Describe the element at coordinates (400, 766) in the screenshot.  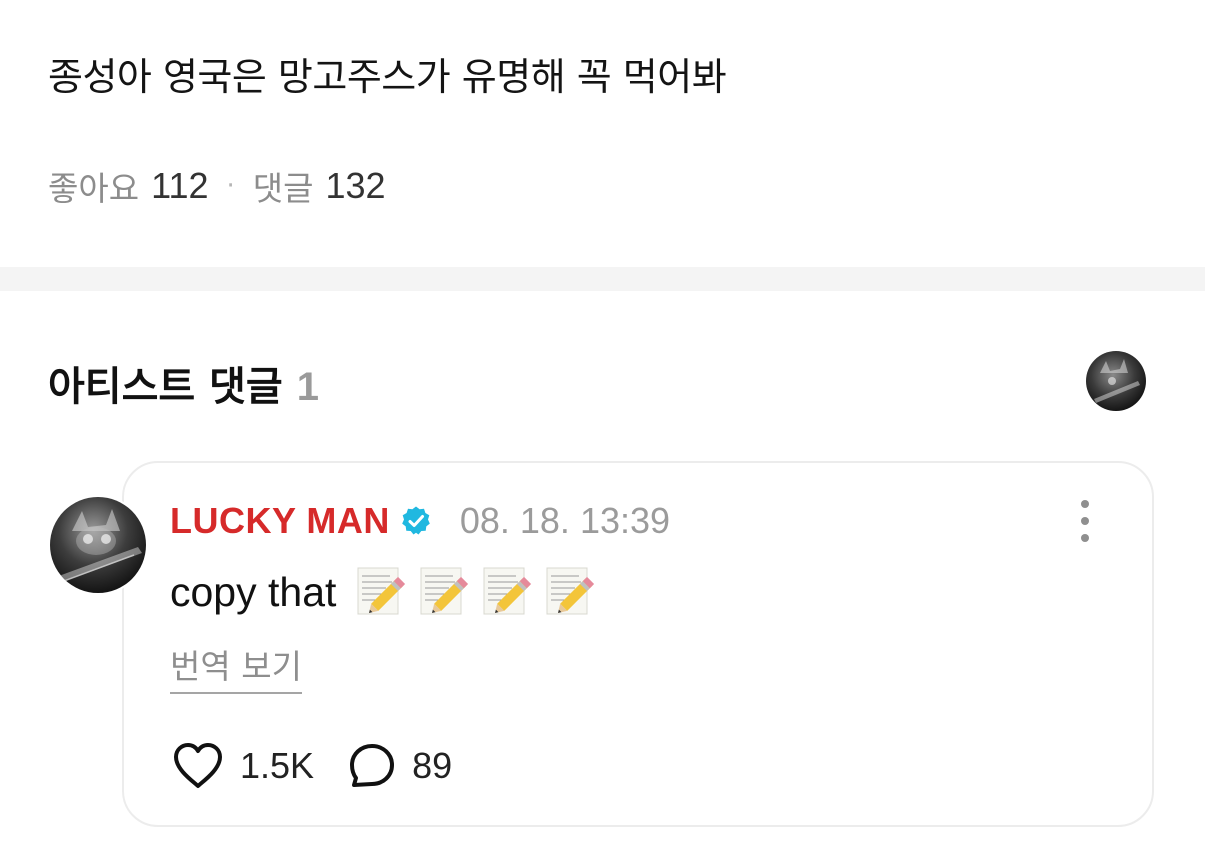
I see `reply-button: 89` at that location.